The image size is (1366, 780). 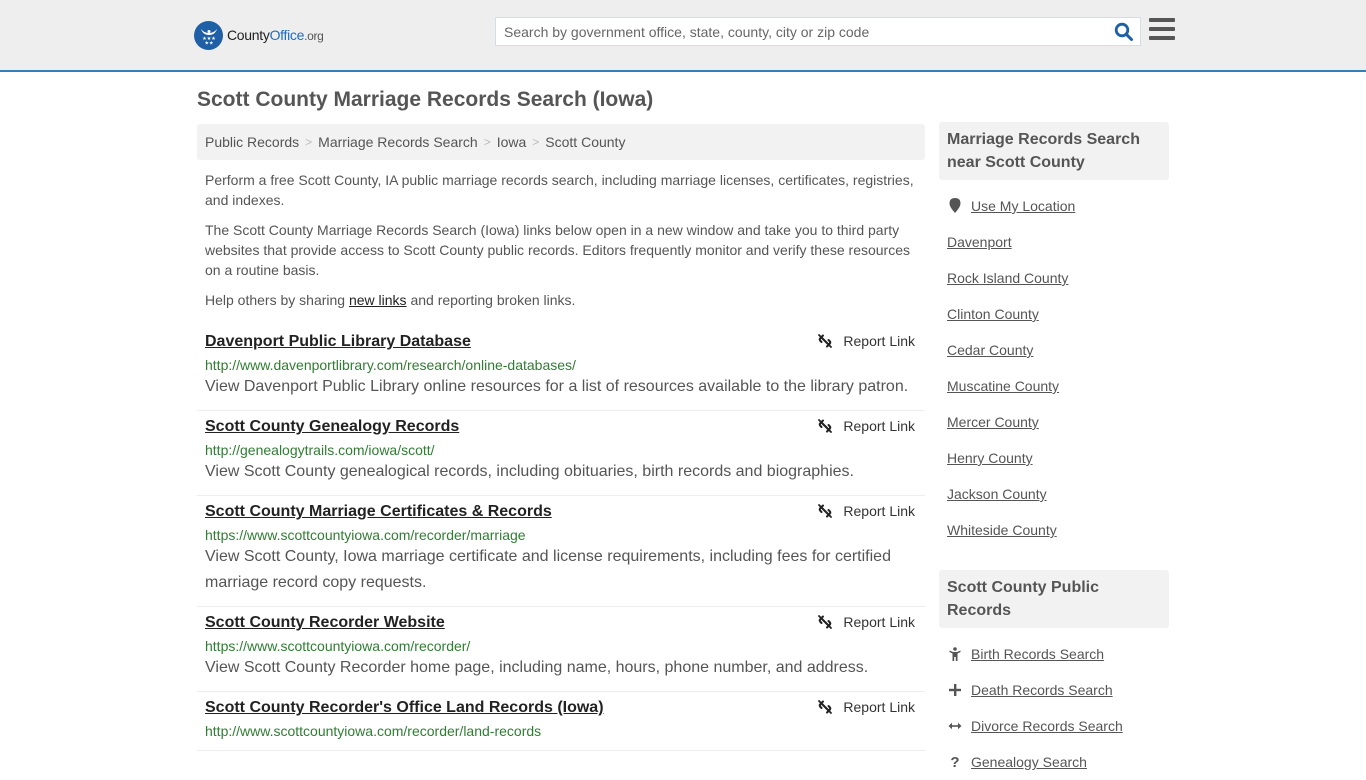 I want to click on nearby-link-whiteside-county: Whiteside County, so click(x=1002, y=530).